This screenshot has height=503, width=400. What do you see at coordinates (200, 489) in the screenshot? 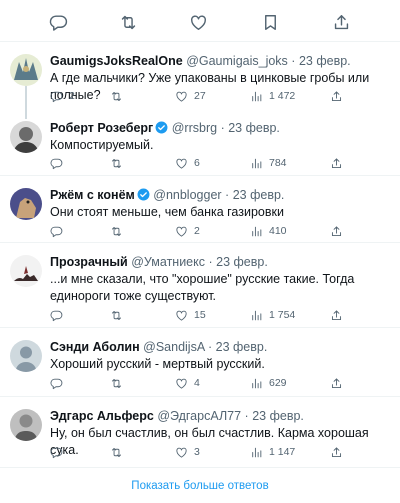
I see `show-more-replies-link: Показать больше ответов` at bounding box center [200, 489].